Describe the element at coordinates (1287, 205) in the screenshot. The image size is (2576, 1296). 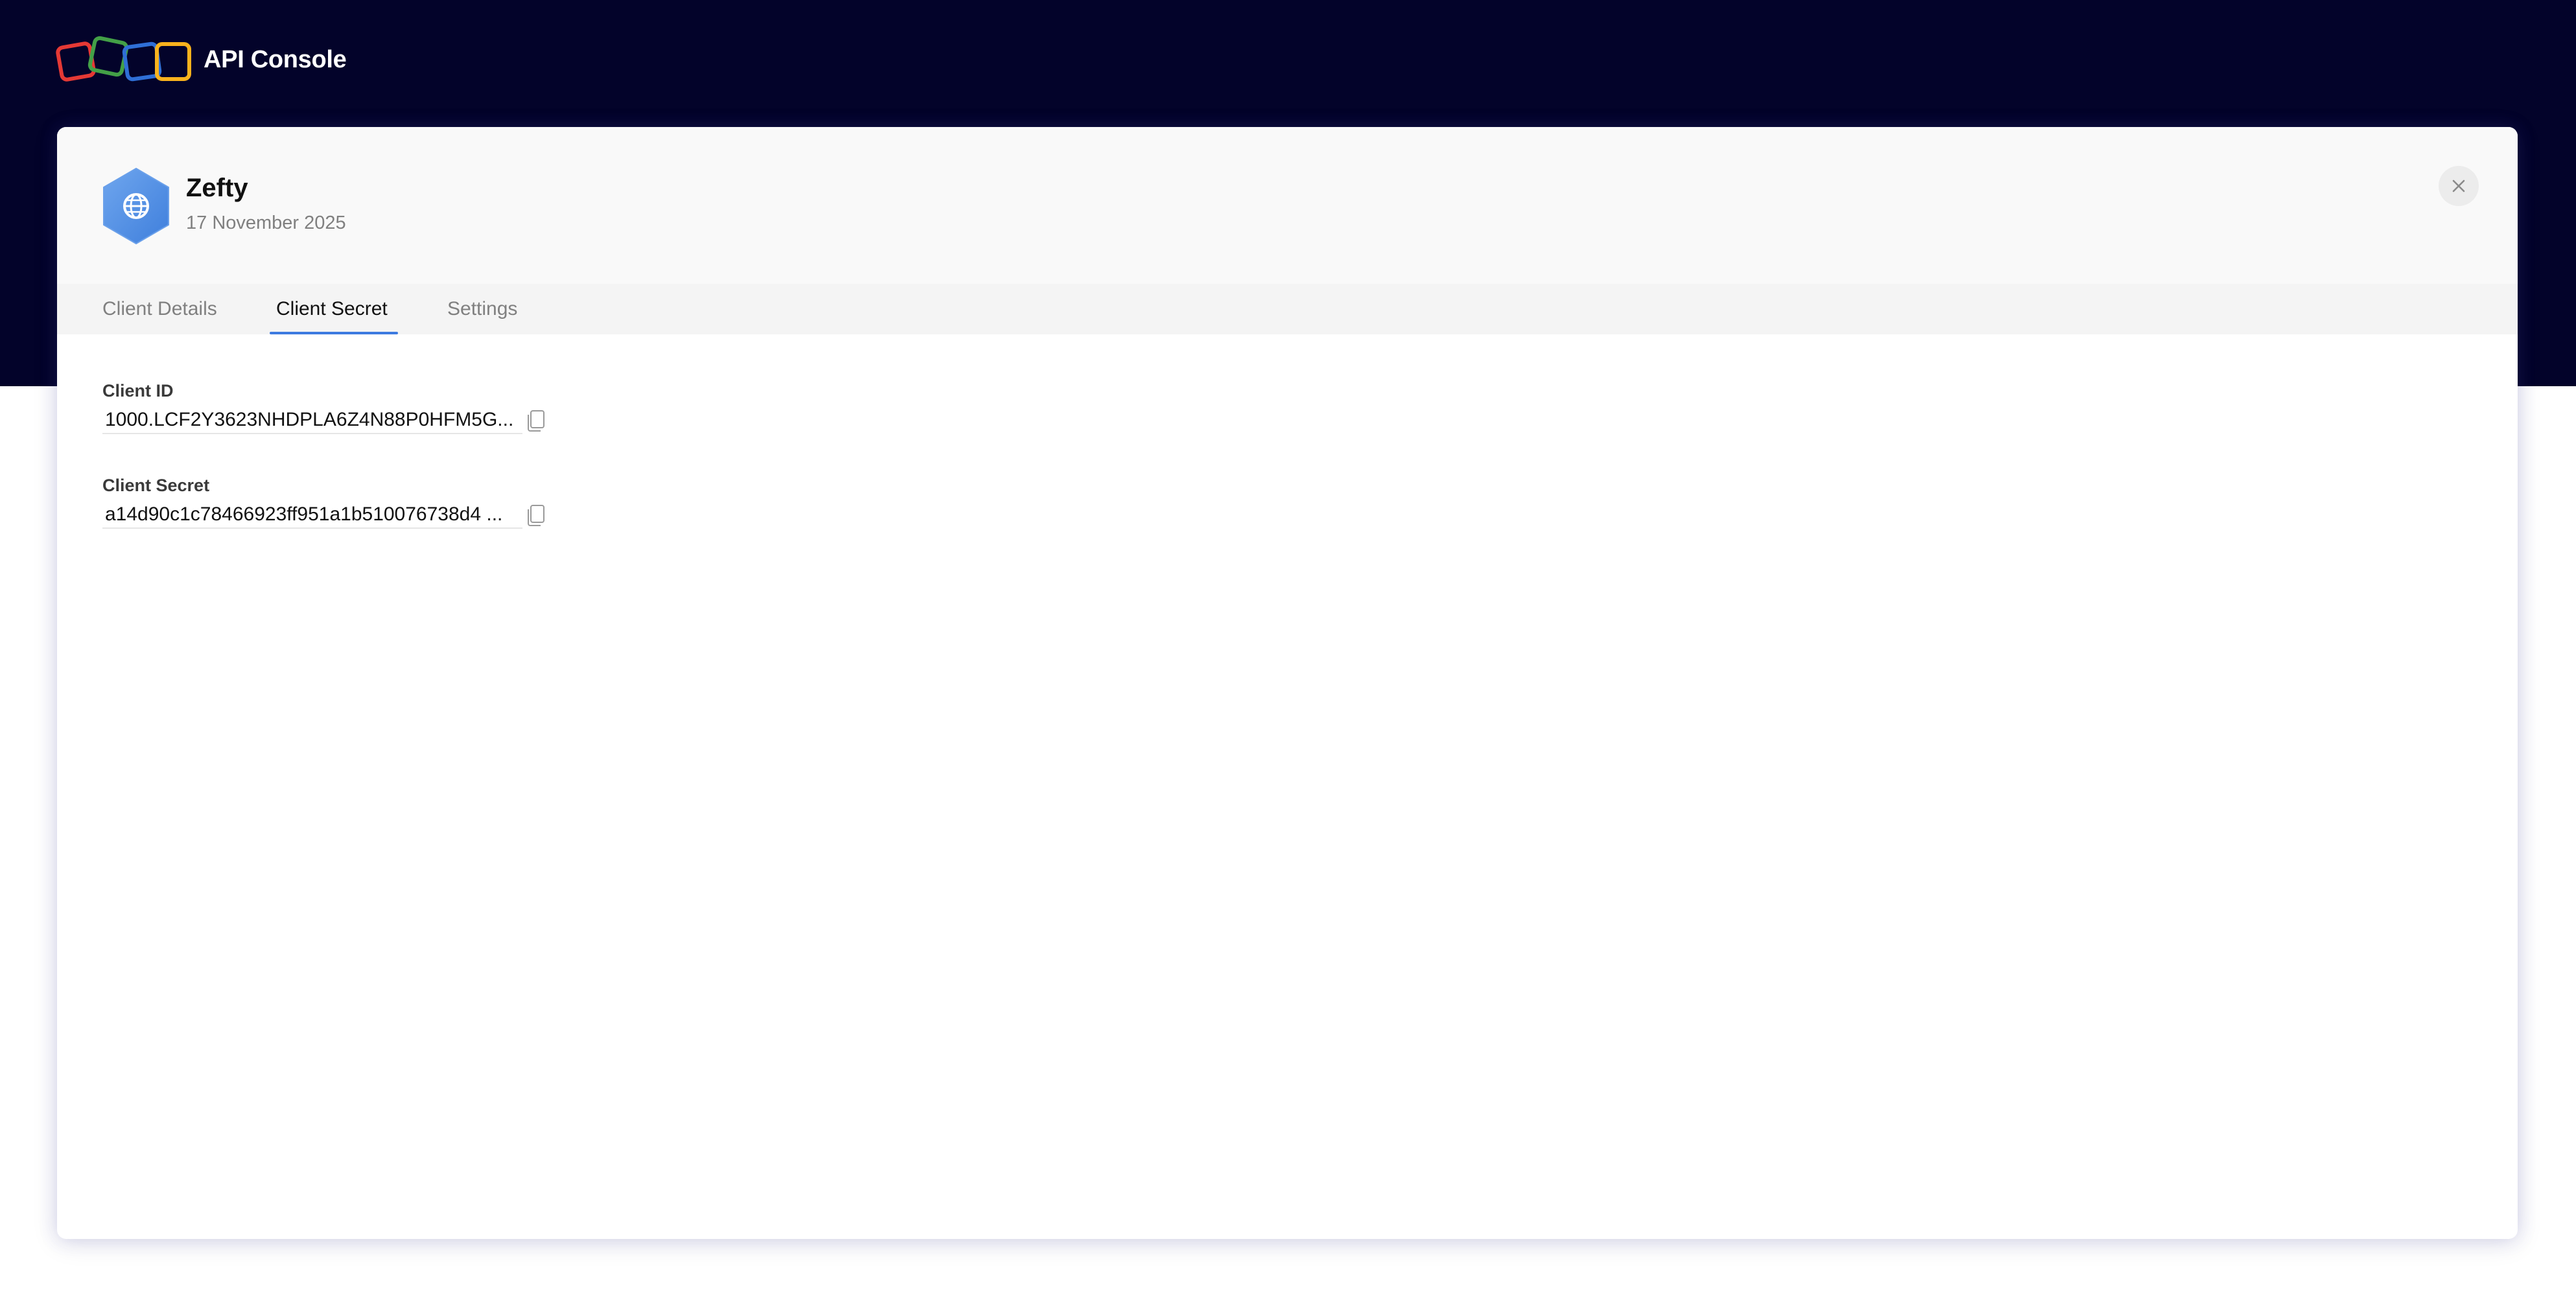
I see `panel-header: Zefty 17 November 2025` at that location.